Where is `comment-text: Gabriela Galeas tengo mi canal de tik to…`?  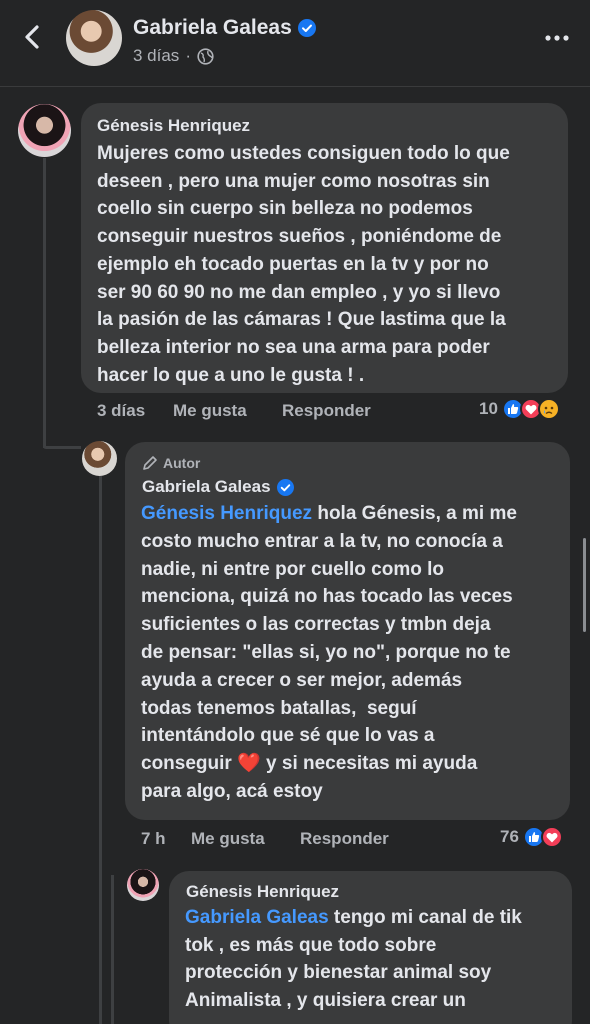 comment-text: Gabriela Galeas tengo mi canal de tik to… is located at coordinates (377, 959).